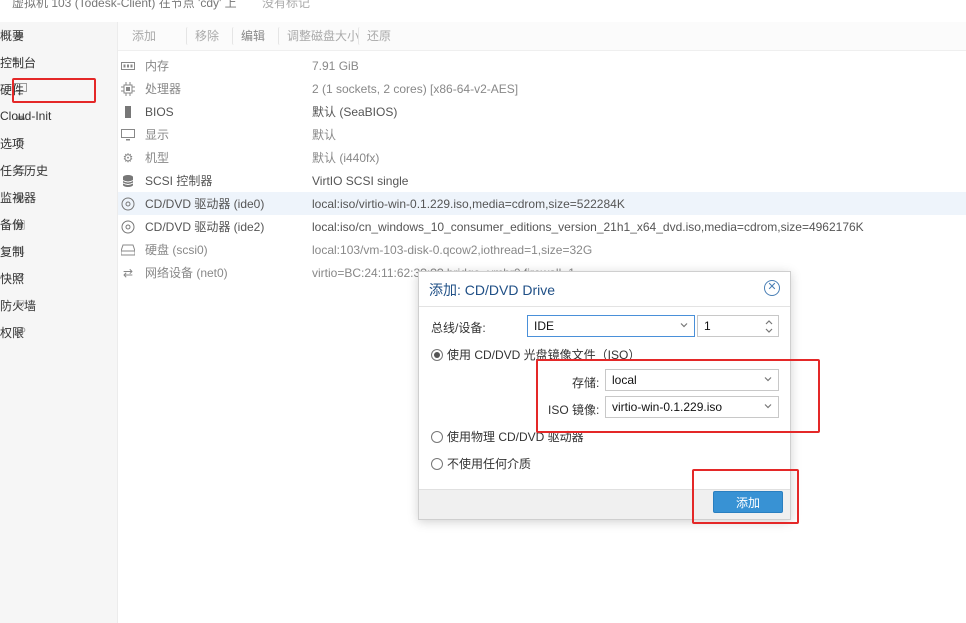 The height and width of the screenshot is (623, 966). What do you see at coordinates (128, 250) in the screenshot?
I see `hdd-icon` at bounding box center [128, 250].